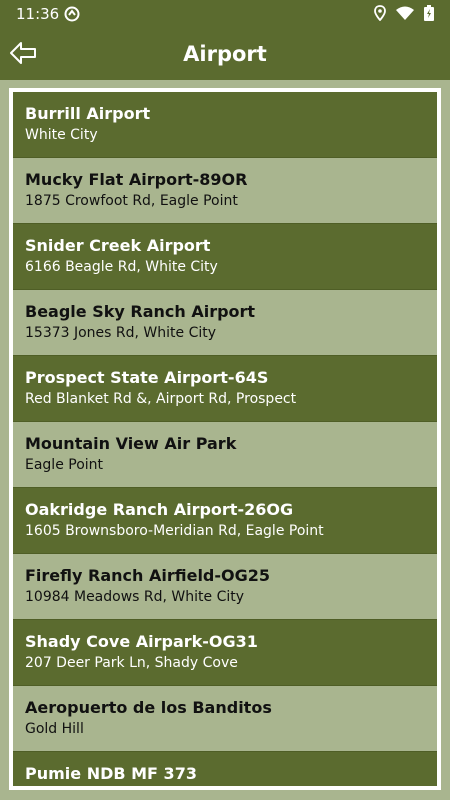 This screenshot has height=800, width=450. I want to click on status-time: 11:36, so click(38, 14).